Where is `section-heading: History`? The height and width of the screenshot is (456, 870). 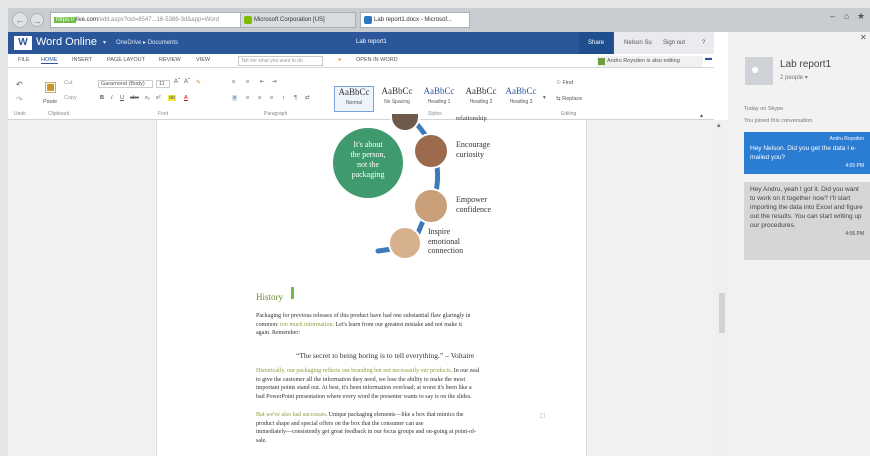
section-heading: History is located at coordinates (269, 297).